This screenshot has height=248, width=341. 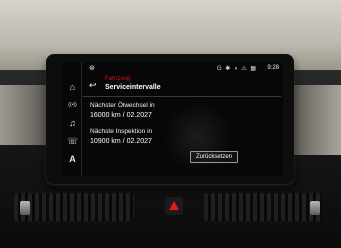 I want to click on radio-icon: ((•)), so click(x=72, y=105).